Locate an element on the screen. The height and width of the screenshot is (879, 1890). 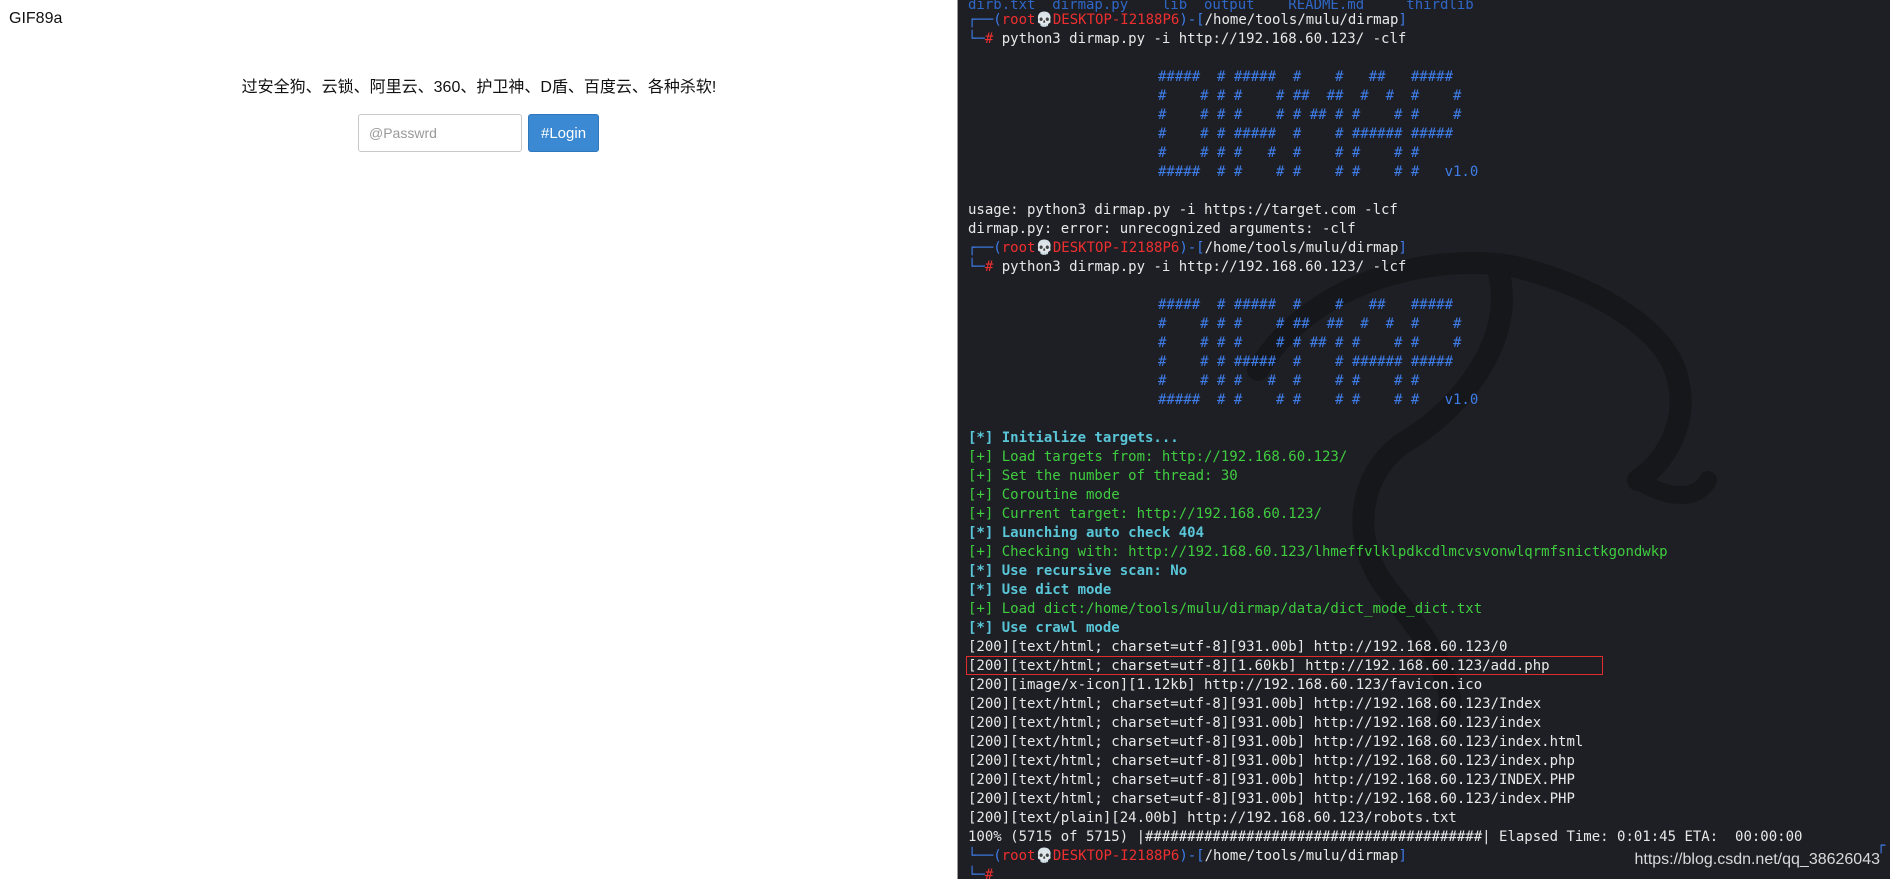
password-input is located at coordinates (440, 133).